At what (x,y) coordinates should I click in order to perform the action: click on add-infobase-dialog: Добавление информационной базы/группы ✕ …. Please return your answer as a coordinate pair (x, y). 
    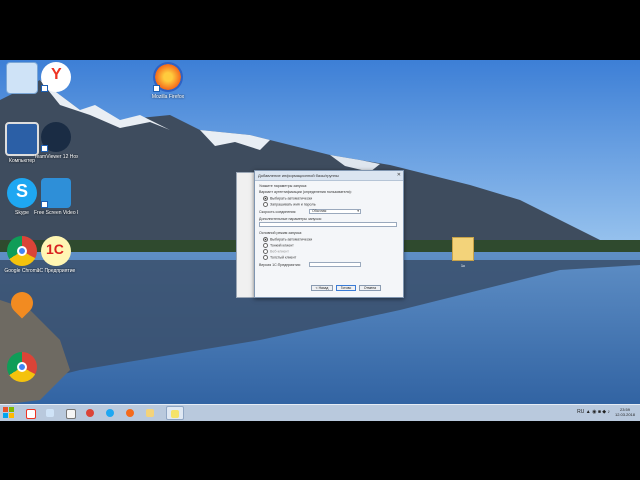
    Looking at the image, I should click on (329, 234).